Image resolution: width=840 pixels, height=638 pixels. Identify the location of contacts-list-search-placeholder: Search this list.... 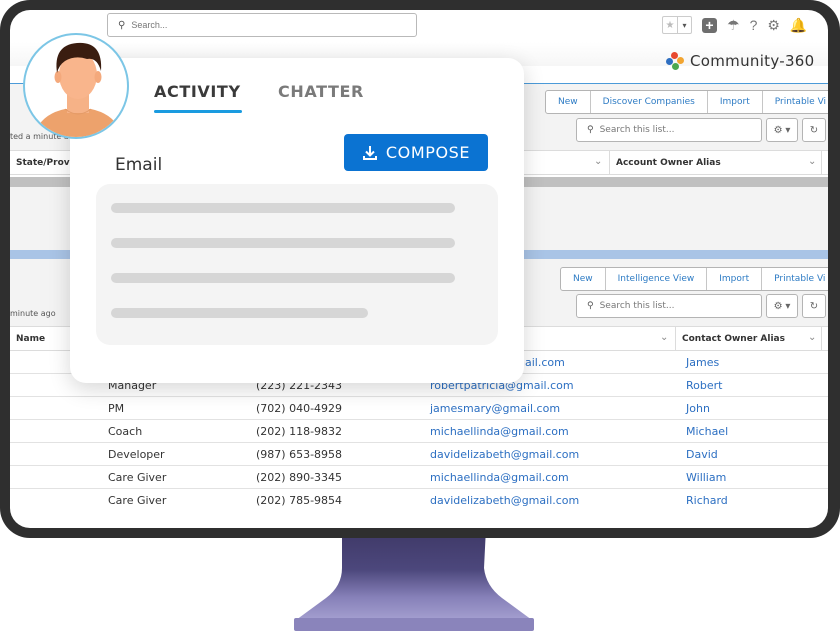
(637, 306).